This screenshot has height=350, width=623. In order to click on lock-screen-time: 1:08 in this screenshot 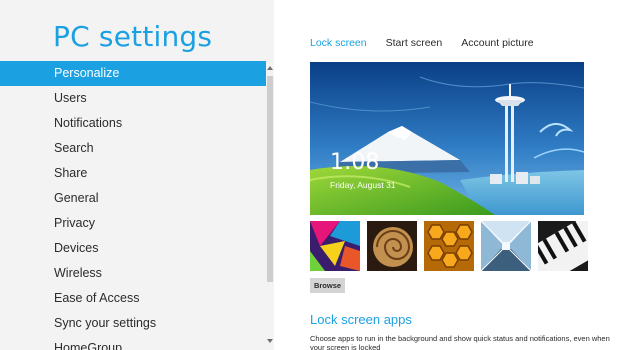, I will do `click(355, 162)`.